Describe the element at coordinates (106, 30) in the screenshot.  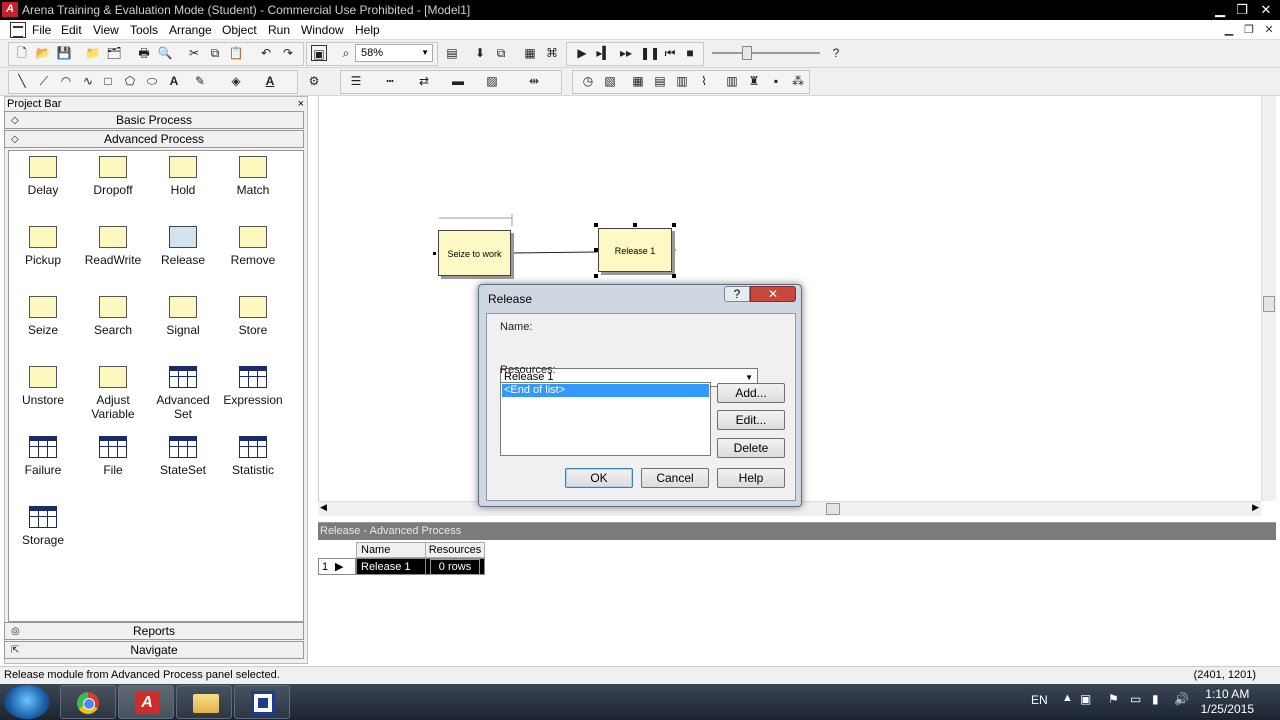
I see `menu-view: View` at that location.